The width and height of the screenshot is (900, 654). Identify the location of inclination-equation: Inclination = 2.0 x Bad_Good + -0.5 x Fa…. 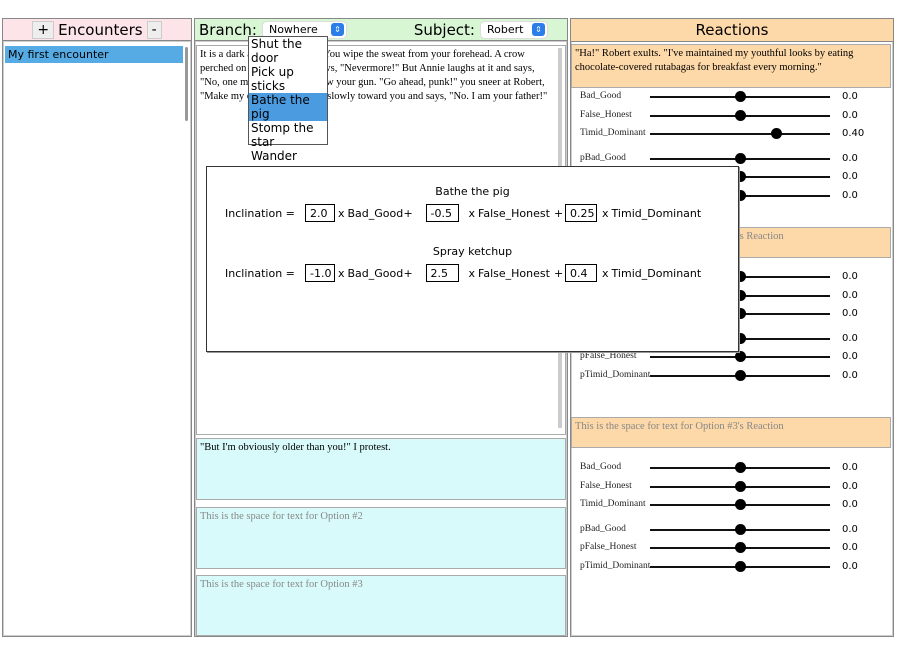
(463, 213).